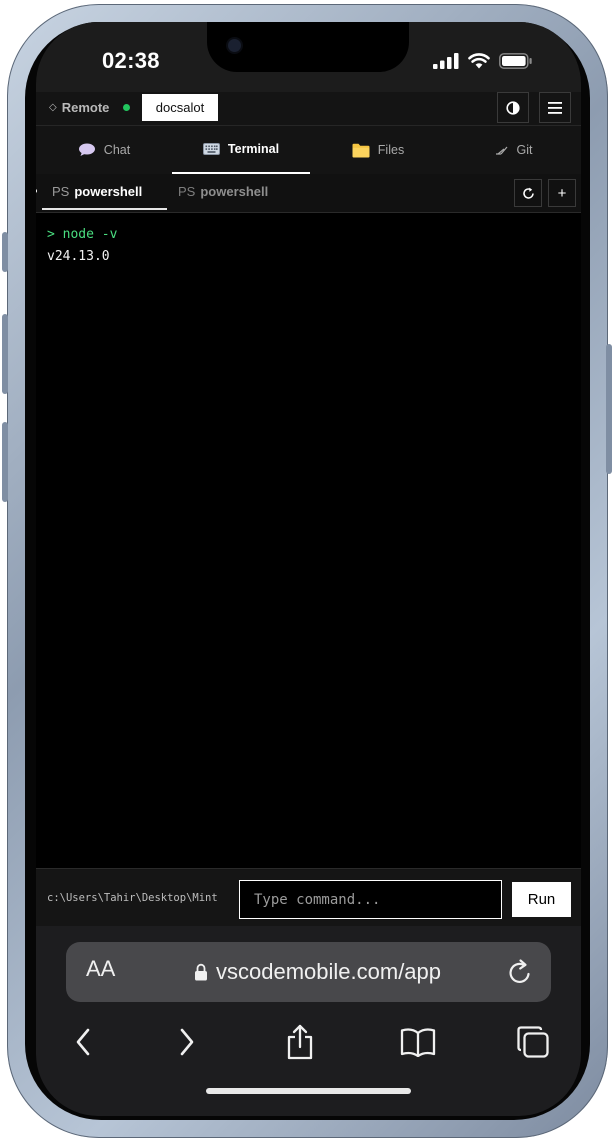 This screenshot has height=1144, width=615. What do you see at coordinates (308, 1091) in the screenshot?
I see `home-indicator` at bounding box center [308, 1091].